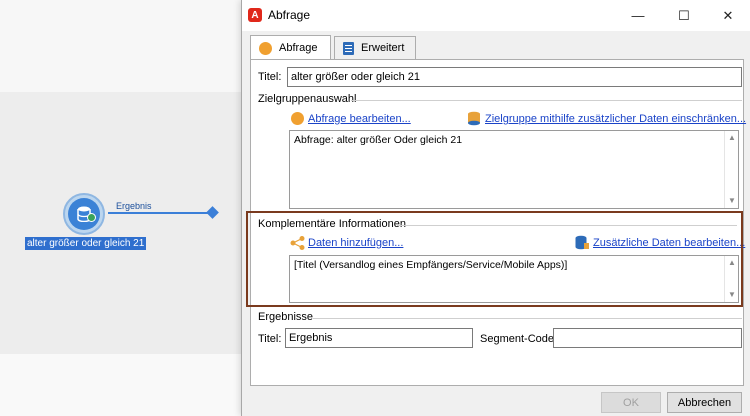  What do you see at coordinates (727, 15) in the screenshot?
I see `close-button: ✕` at bounding box center [727, 15].